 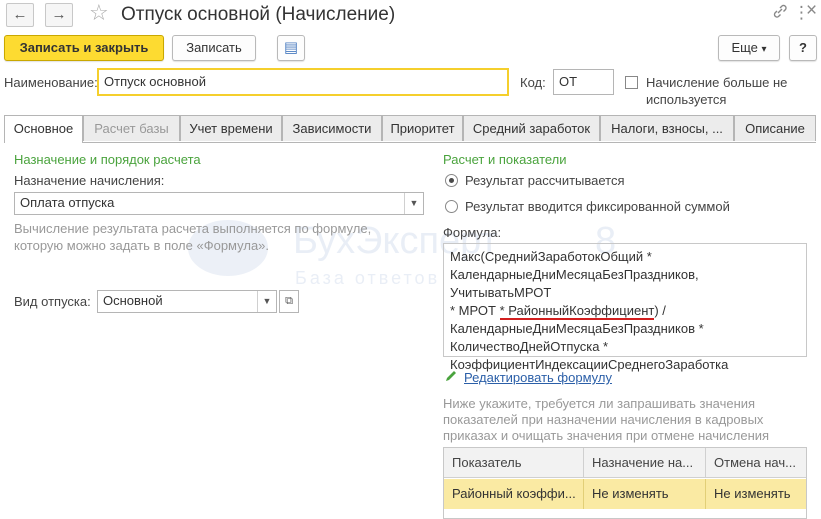 I want to click on vacation-type-select: Основной ▼, so click(x=187, y=301).